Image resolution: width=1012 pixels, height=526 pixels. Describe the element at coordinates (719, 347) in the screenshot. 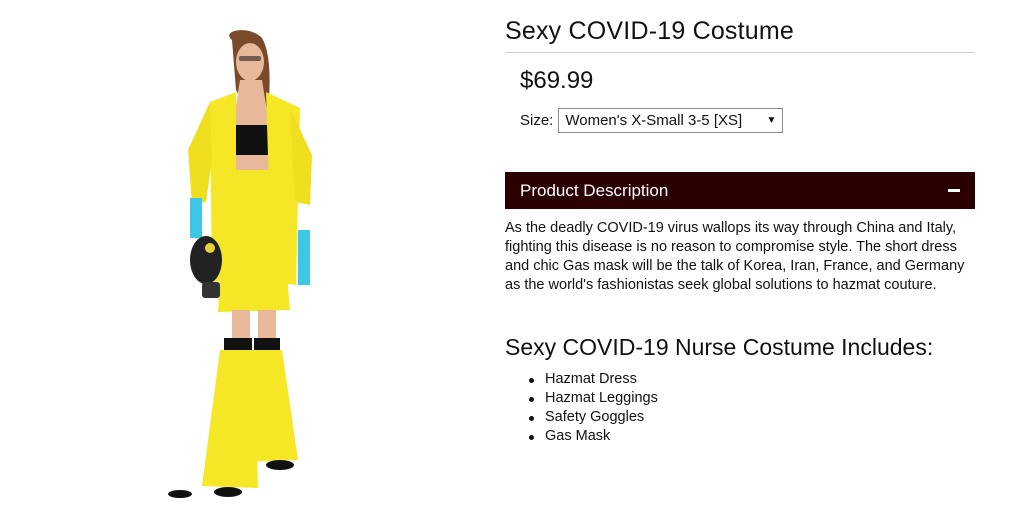

I see `includes-heading: Sexy COVID-19 Nurse Costume Includes:` at that location.